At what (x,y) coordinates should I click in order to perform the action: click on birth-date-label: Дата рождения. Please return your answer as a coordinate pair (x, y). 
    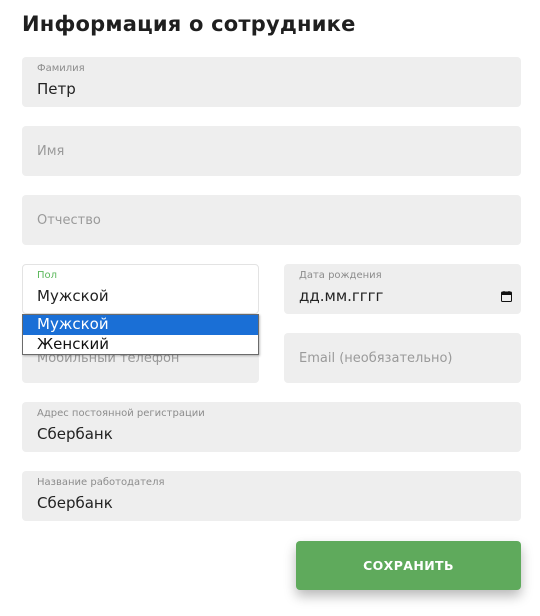
    Looking at the image, I should click on (340, 275).